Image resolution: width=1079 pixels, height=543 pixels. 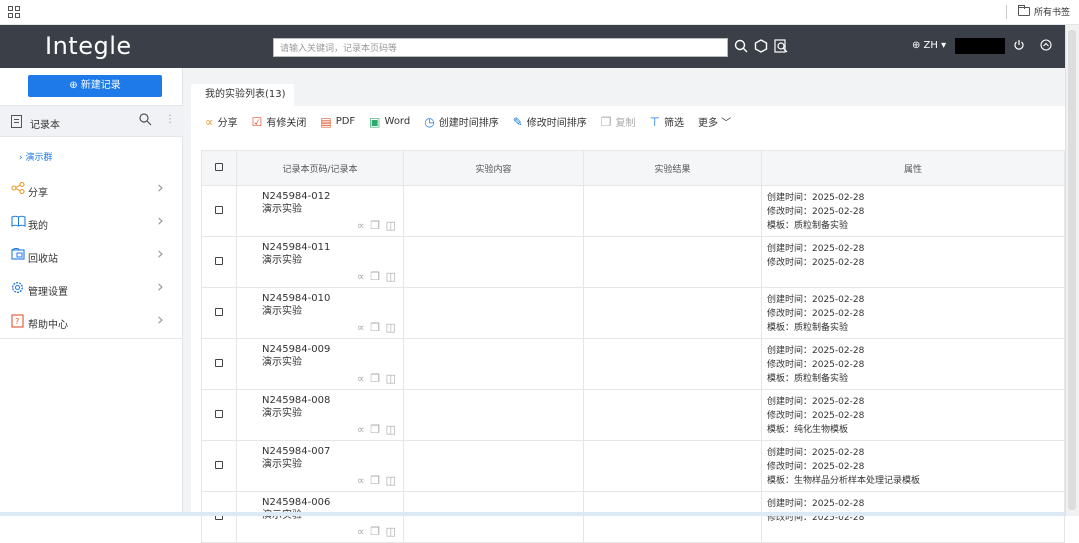 What do you see at coordinates (1072, 270) in the screenshot?
I see `page-scrollbar-thumb` at bounding box center [1072, 270].